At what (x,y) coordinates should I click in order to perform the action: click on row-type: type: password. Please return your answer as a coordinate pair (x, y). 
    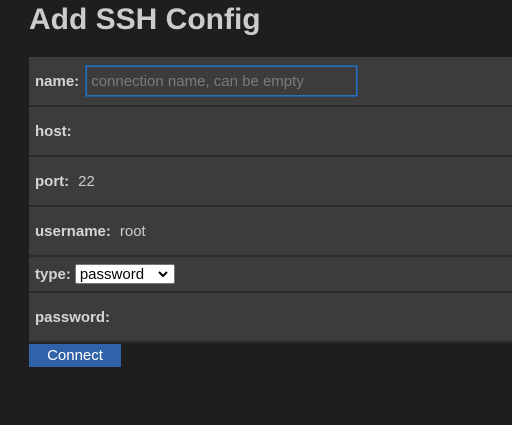
    Looking at the image, I should click on (270, 275).